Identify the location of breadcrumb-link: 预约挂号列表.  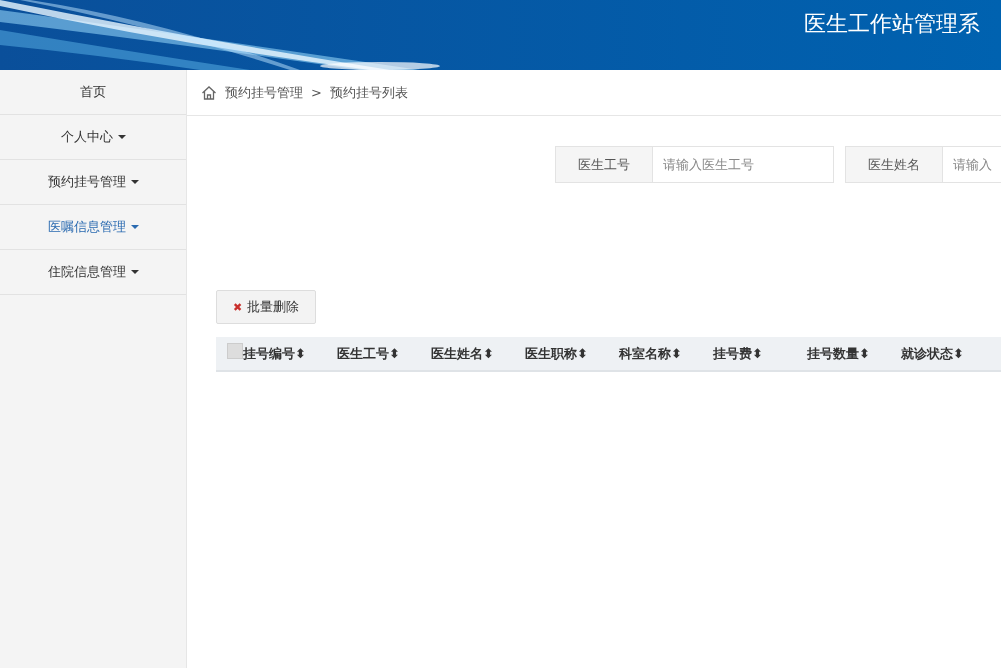
(368, 92).